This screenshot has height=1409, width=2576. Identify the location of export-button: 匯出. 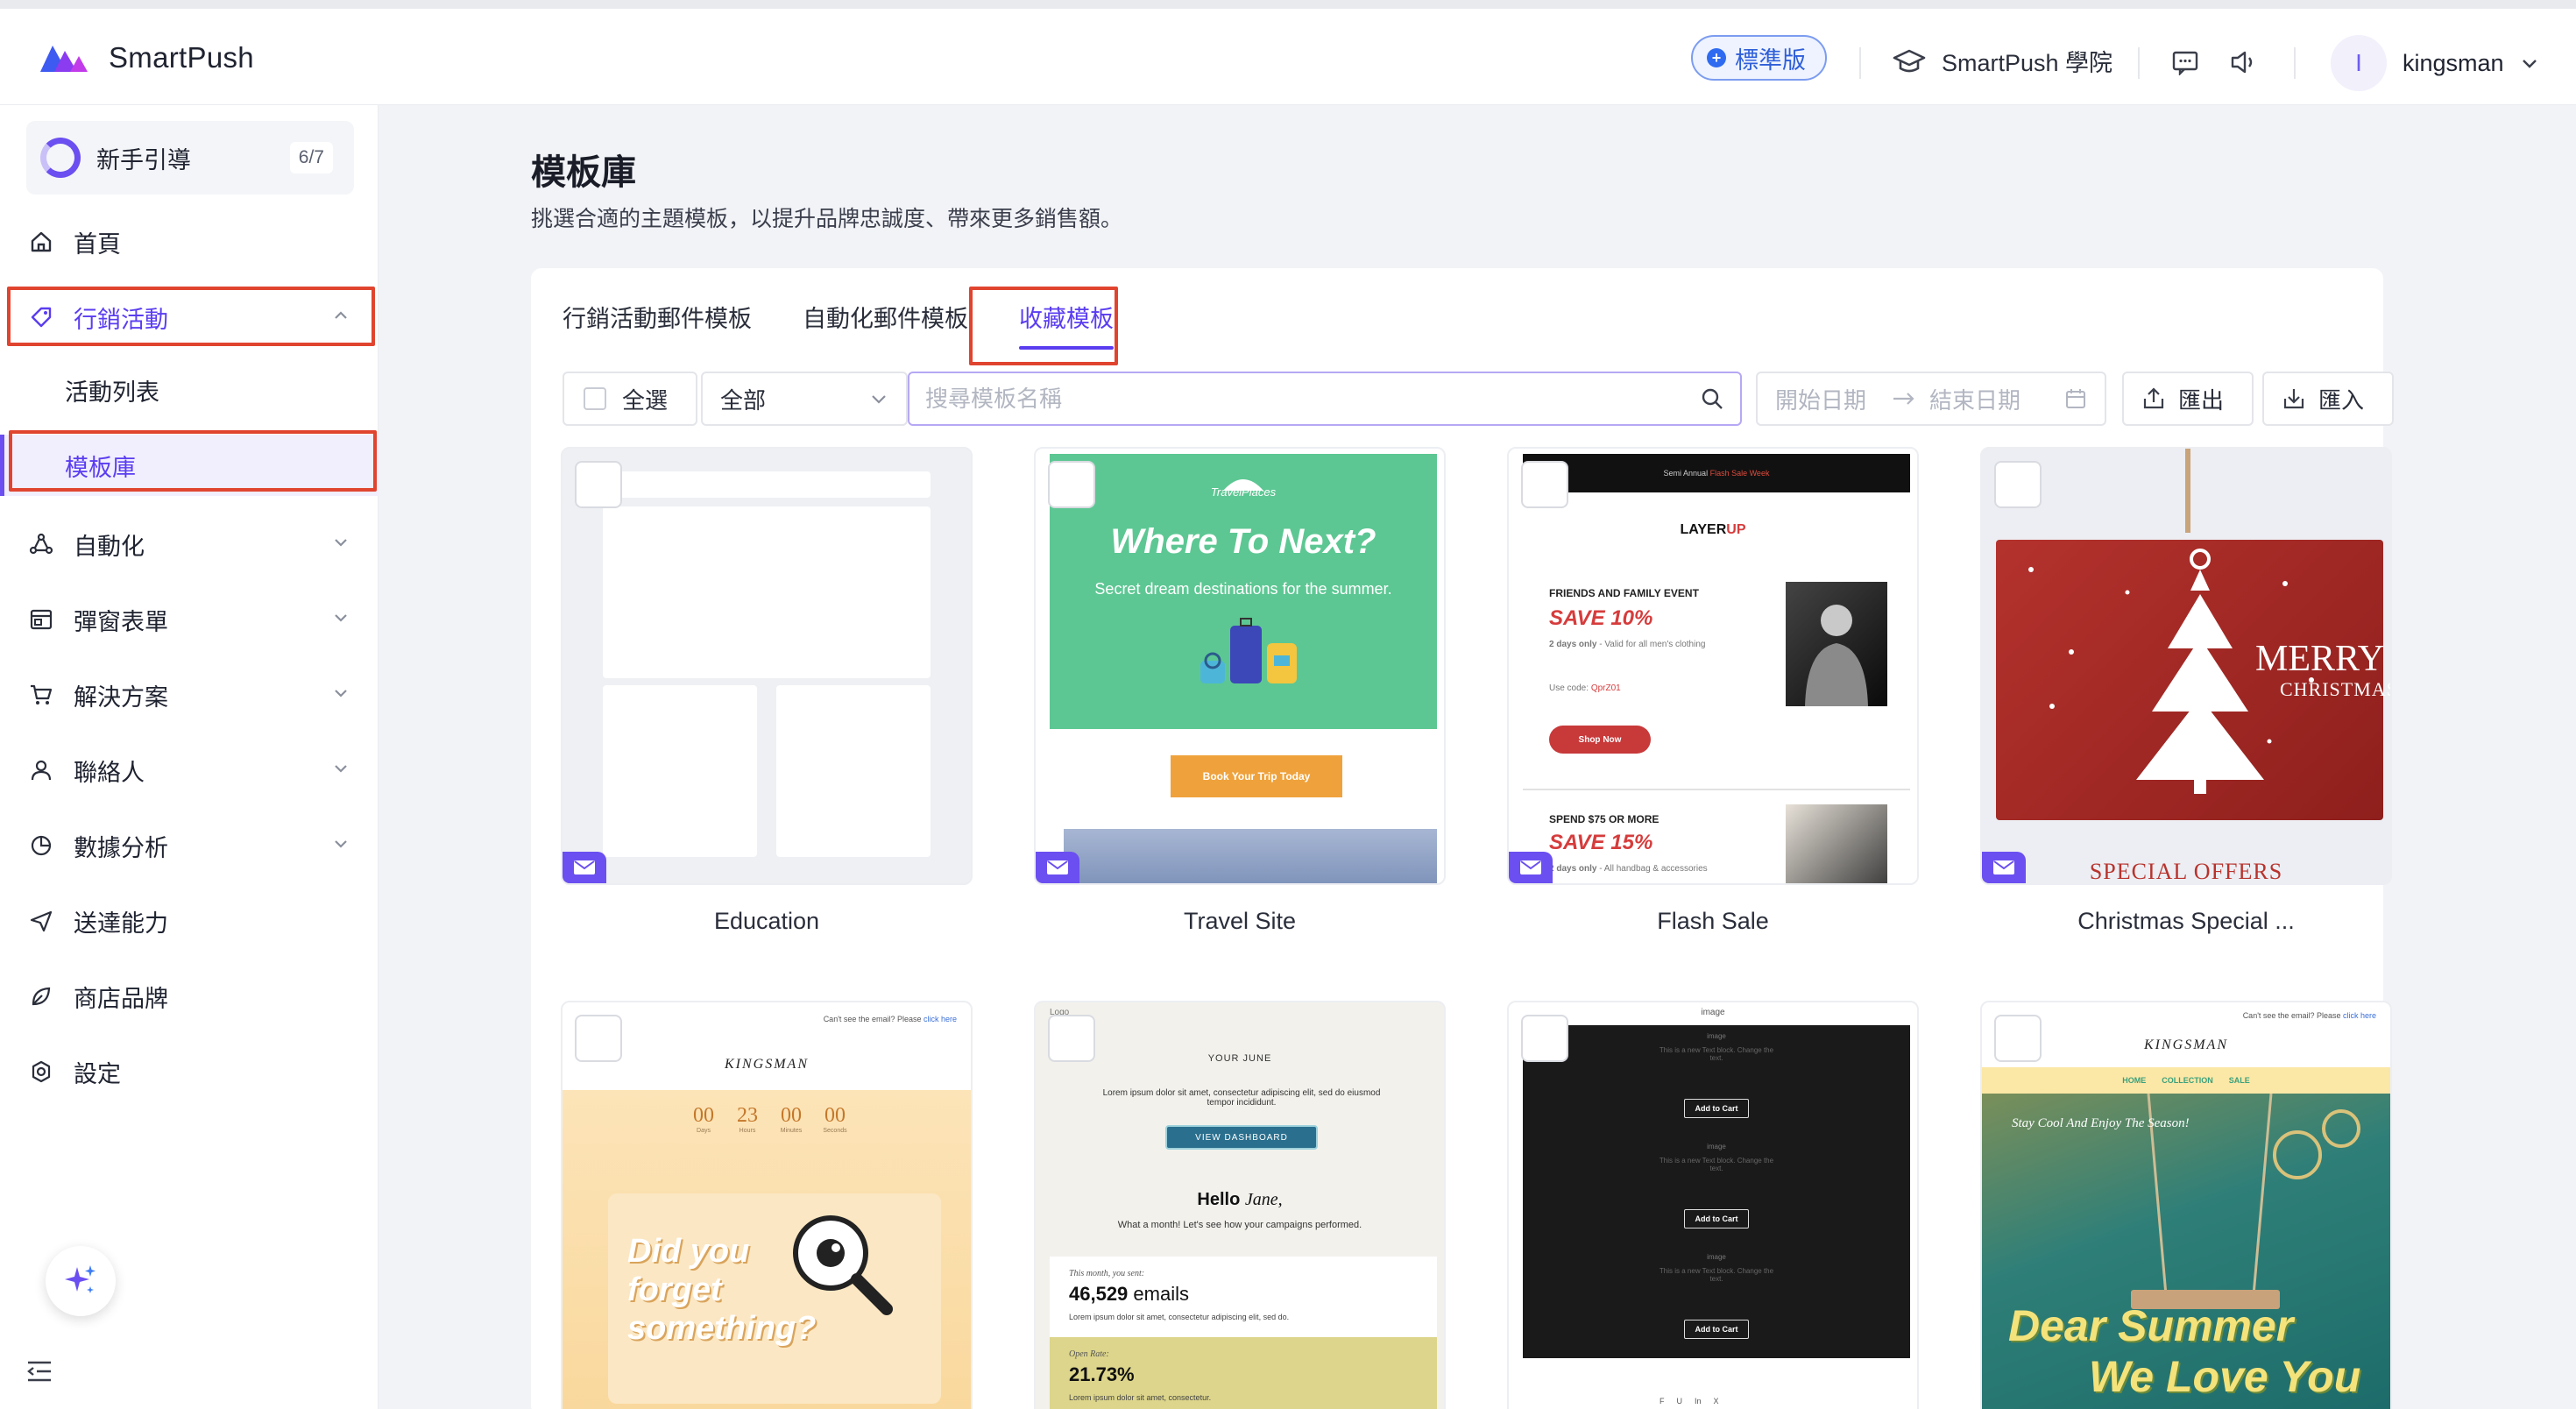
(2188, 399).